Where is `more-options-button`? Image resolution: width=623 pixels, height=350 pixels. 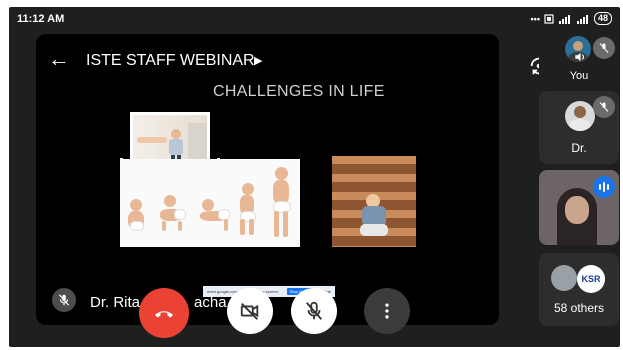
more-options-button is located at coordinates (387, 311).